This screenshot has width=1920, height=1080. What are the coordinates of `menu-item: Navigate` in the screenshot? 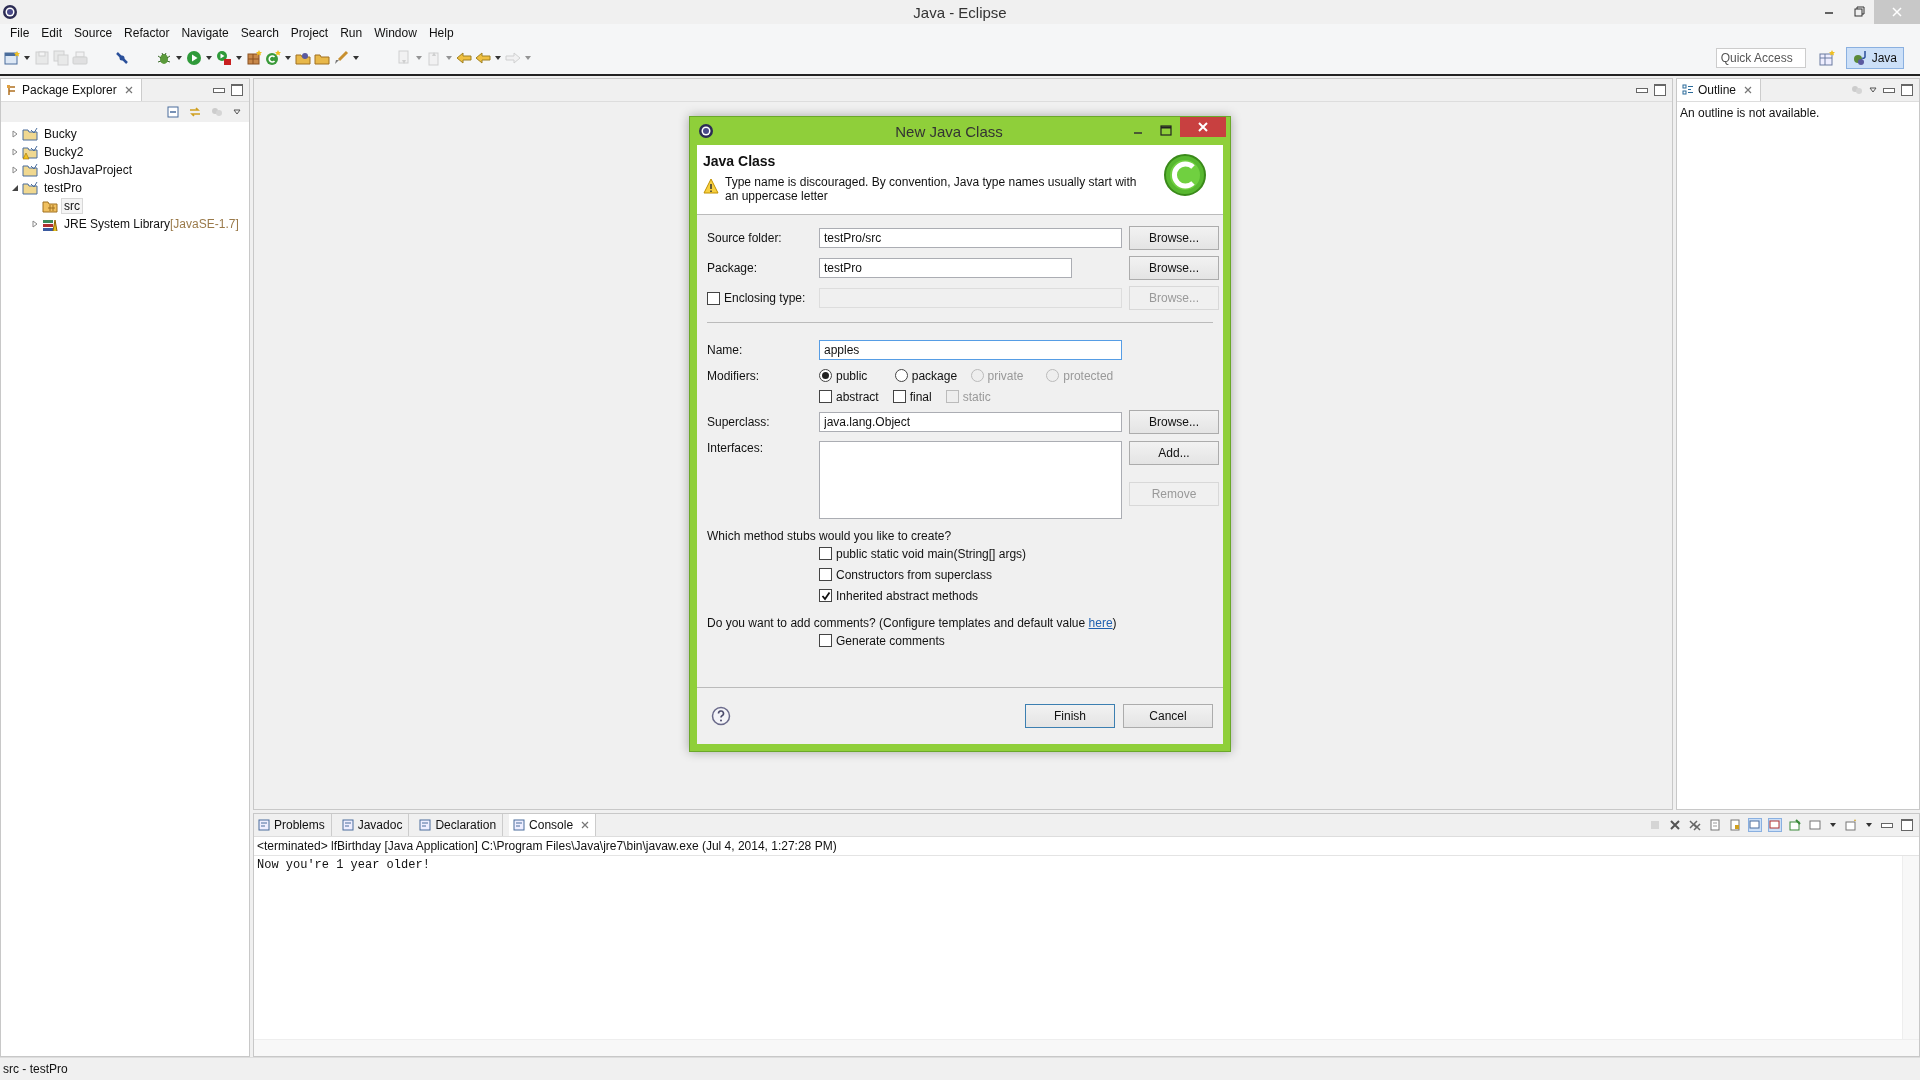 It's located at (205, 33).